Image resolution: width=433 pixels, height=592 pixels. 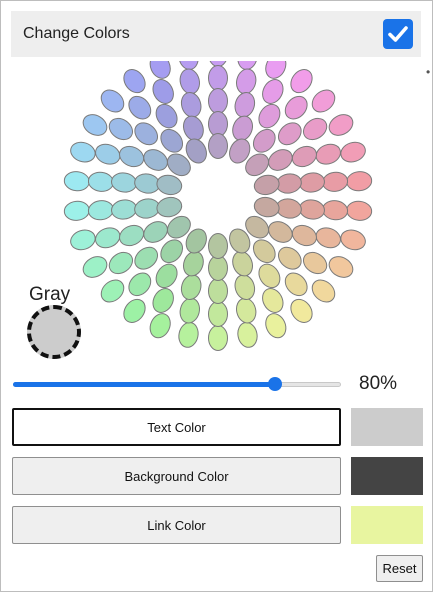 I want to click on gray-color-swatch, so click(x=54, y=332).